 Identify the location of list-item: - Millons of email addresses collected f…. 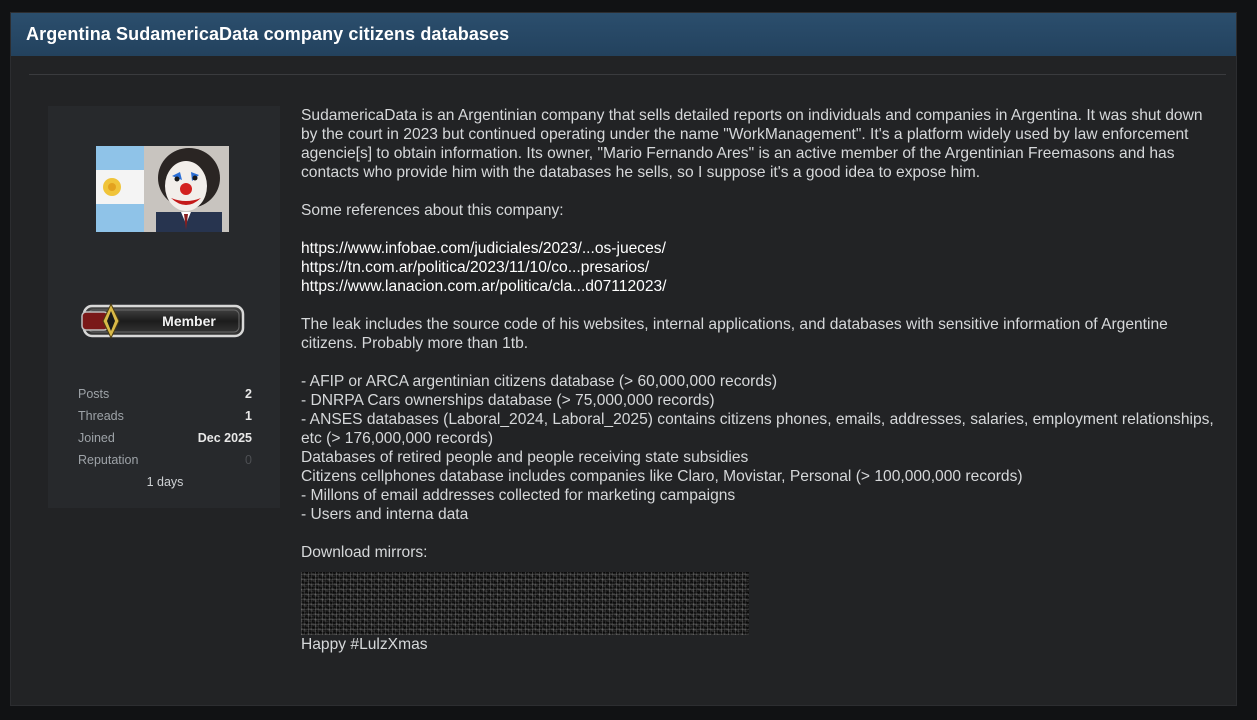
(518, 495).